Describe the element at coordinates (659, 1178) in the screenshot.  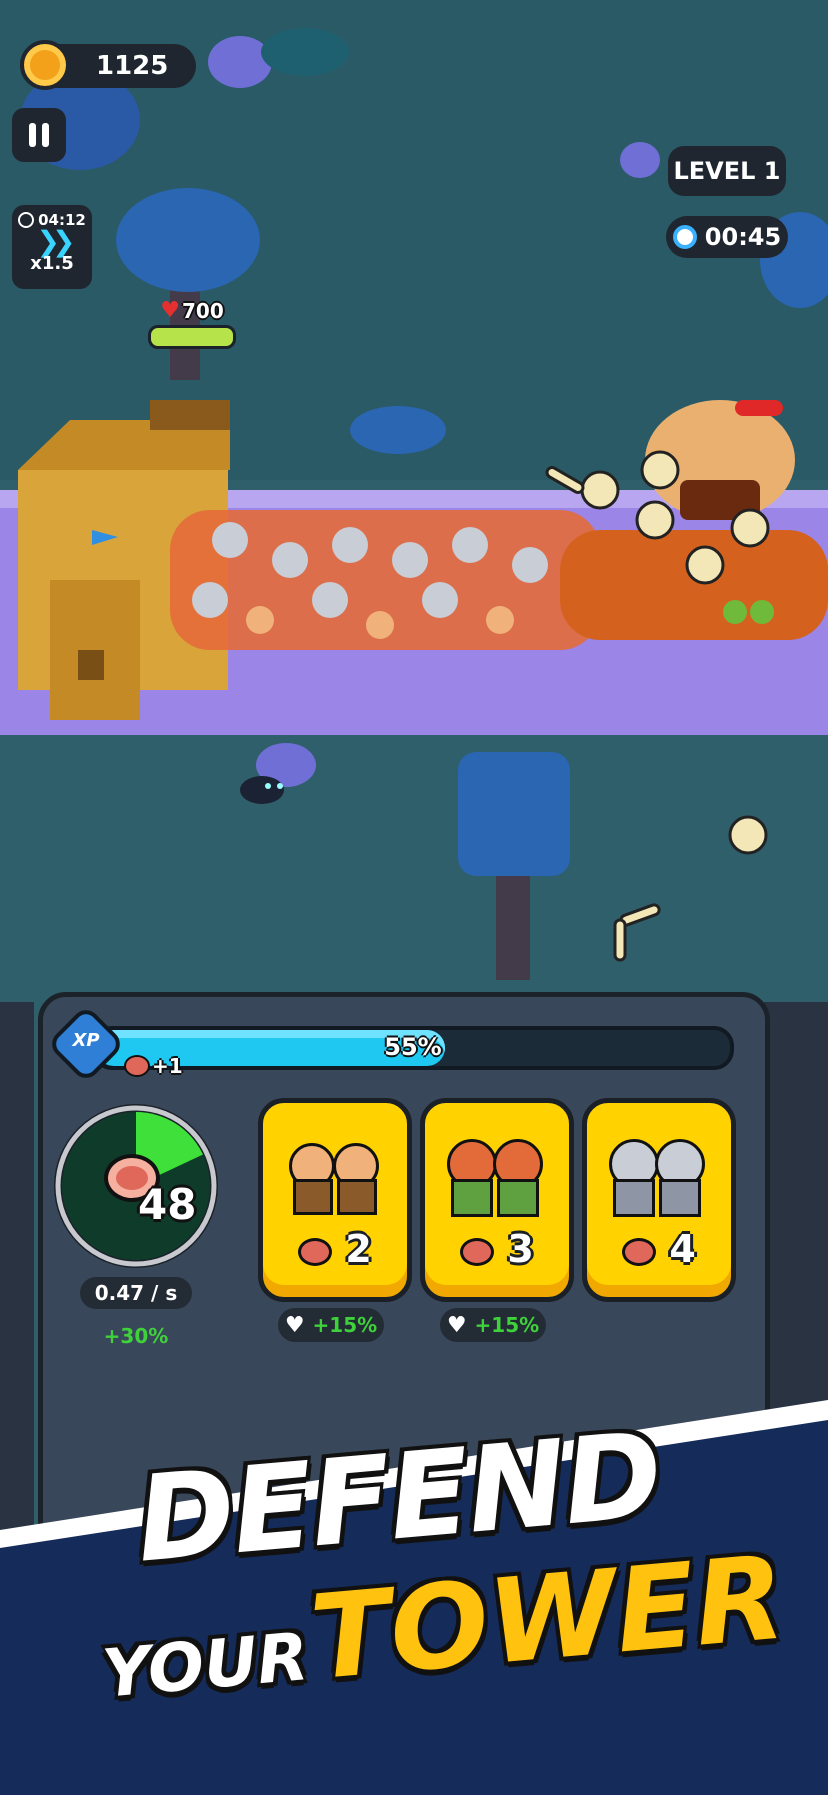
I see `knight-units-icon` at that location.